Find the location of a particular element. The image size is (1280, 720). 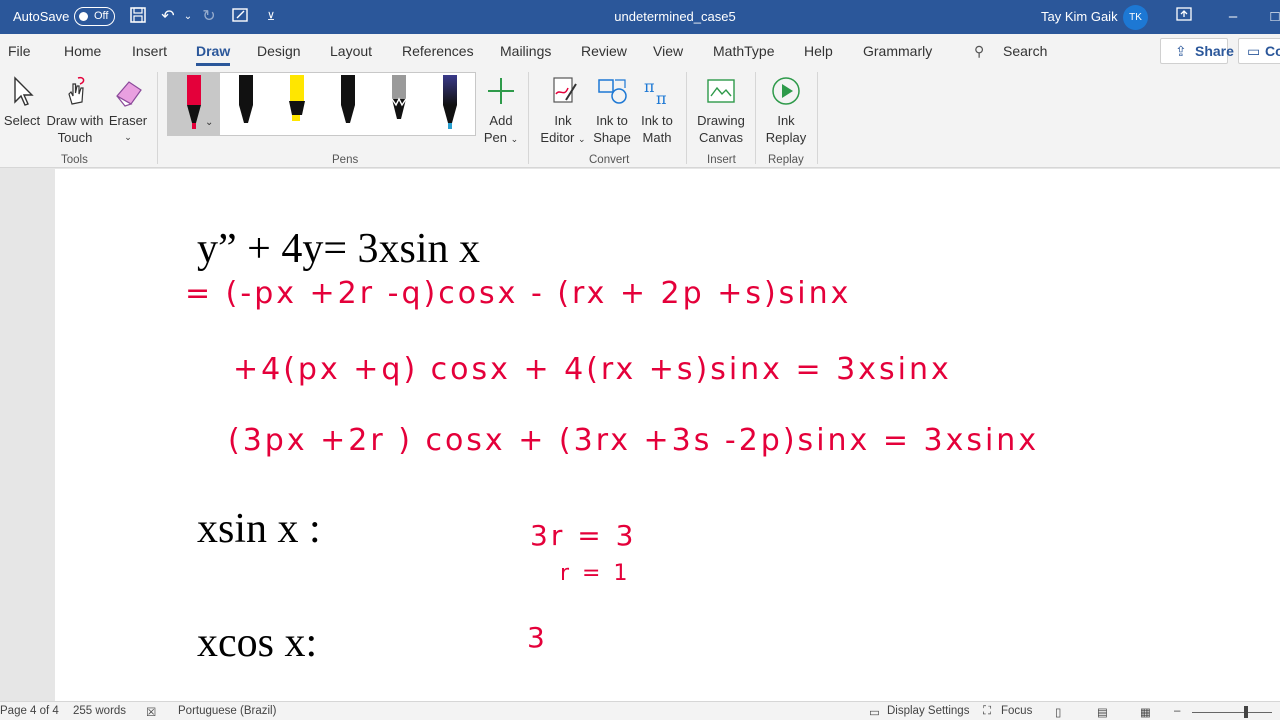

ink-editor-button: Ink Editor ⌄ is located at coordinates (563, 111).